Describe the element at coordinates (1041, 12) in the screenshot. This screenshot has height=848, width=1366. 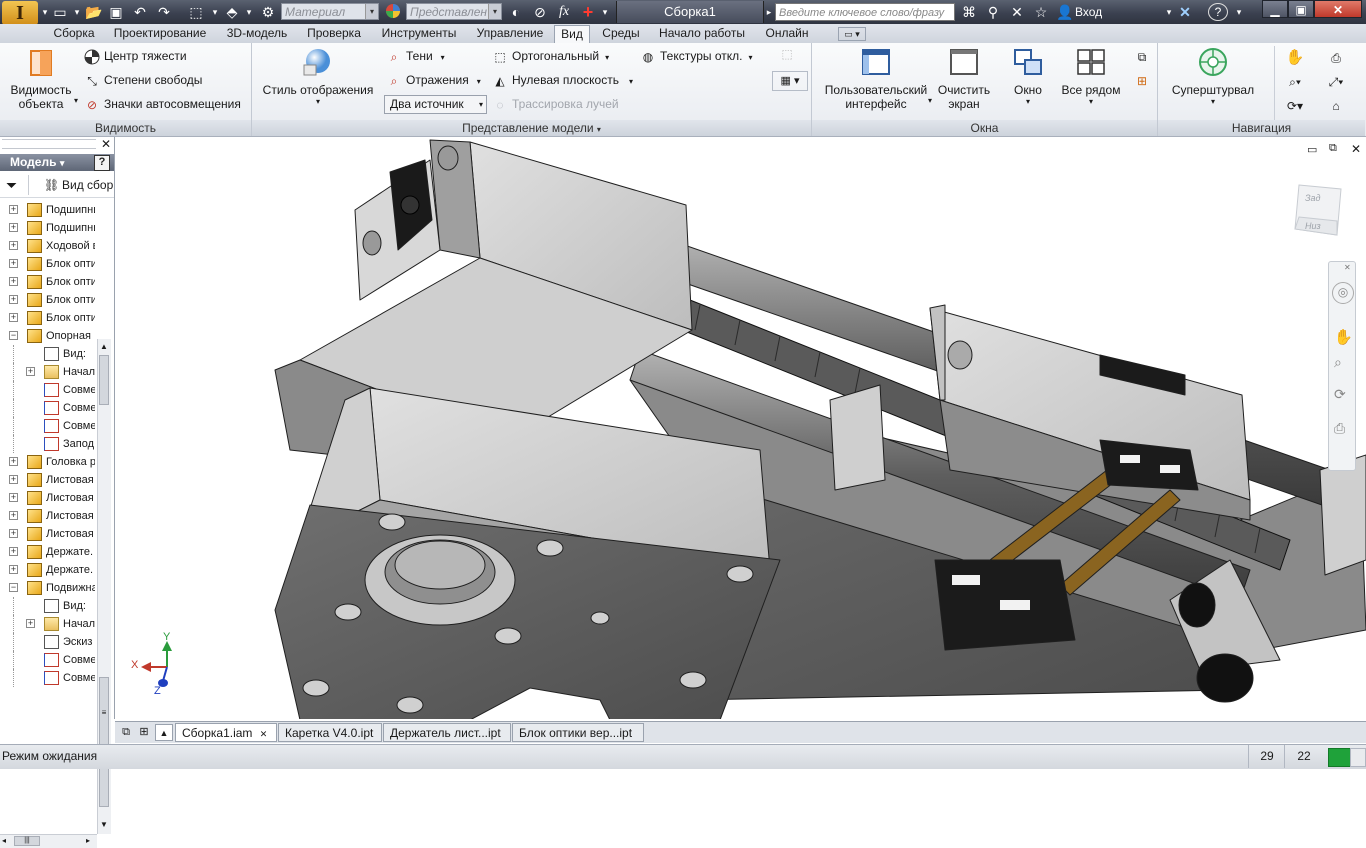
I see `favorites-star-icon: ☆` at that location.